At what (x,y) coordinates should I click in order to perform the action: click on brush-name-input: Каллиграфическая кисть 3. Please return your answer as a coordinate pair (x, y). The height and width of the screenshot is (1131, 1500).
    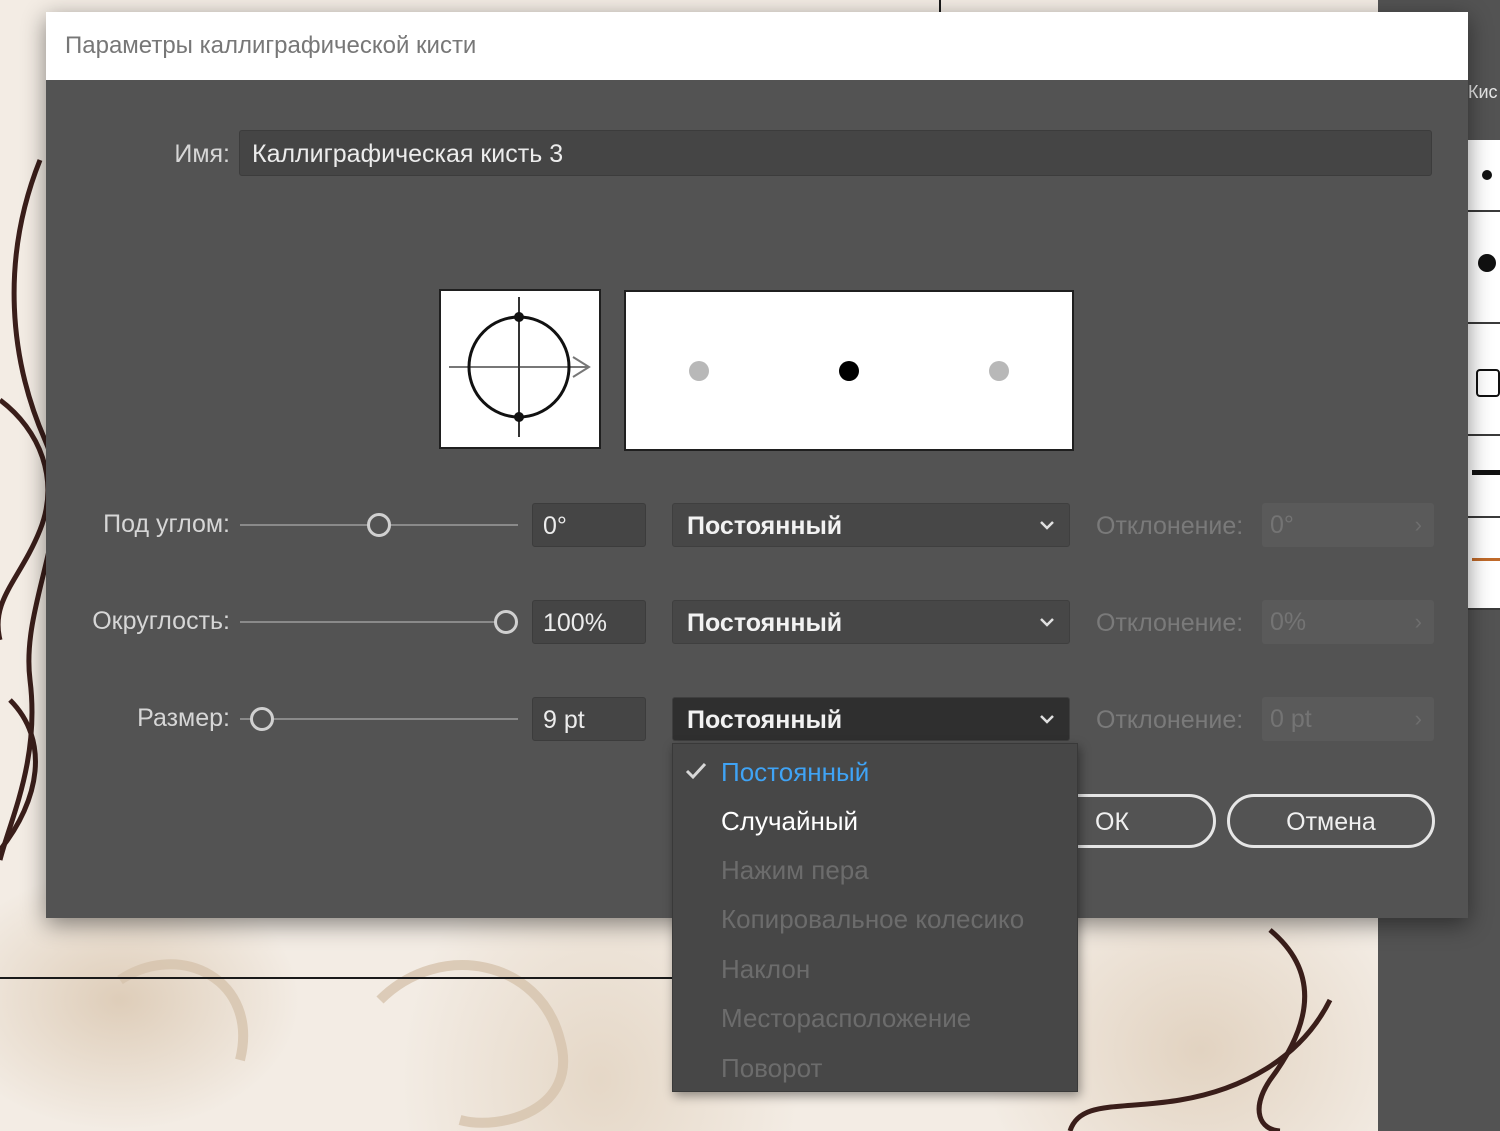
    Looking at the image, I should click on (835, 153).